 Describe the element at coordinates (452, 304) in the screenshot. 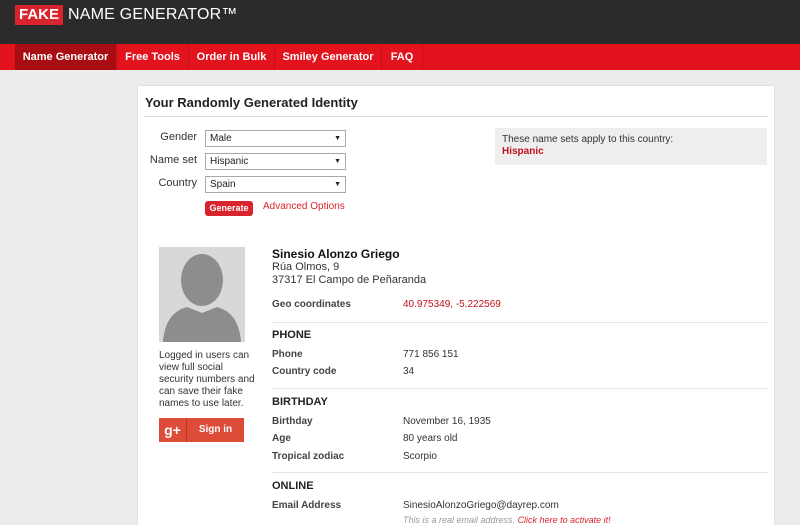

I see `geo-value: 40.975349, -5.222569` at that location.